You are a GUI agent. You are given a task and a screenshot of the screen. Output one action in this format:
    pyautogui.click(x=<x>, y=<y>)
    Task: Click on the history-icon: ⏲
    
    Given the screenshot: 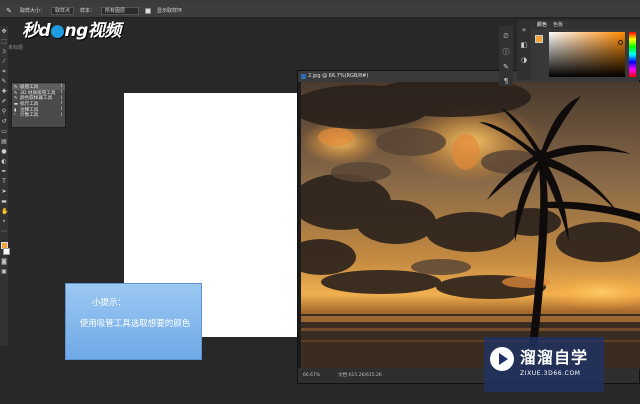 What is the action you would take?
    pyautogui.click(x=505, y=36)
    